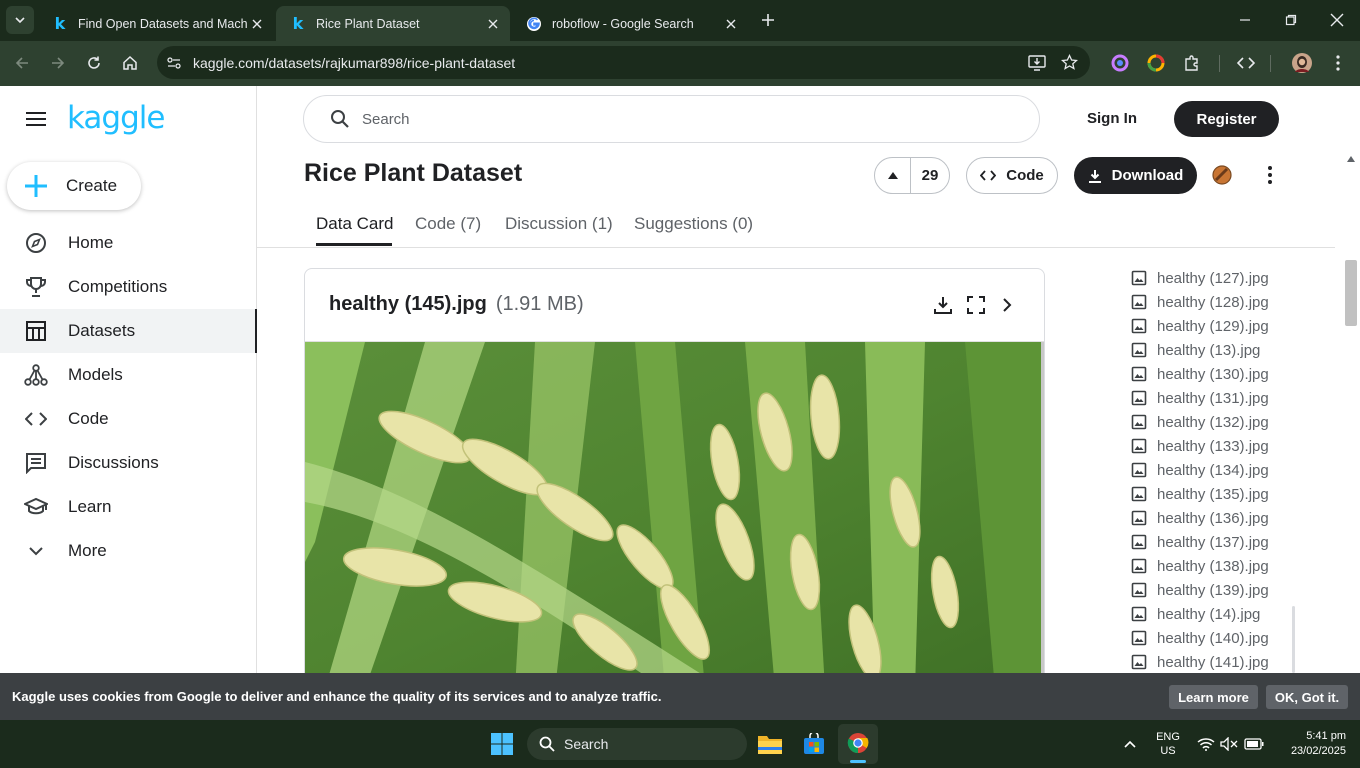  What do you see at coordinates (1226, 119) in the screenshot?
I see `register-button: Register` at bounding box center [1226, 119].